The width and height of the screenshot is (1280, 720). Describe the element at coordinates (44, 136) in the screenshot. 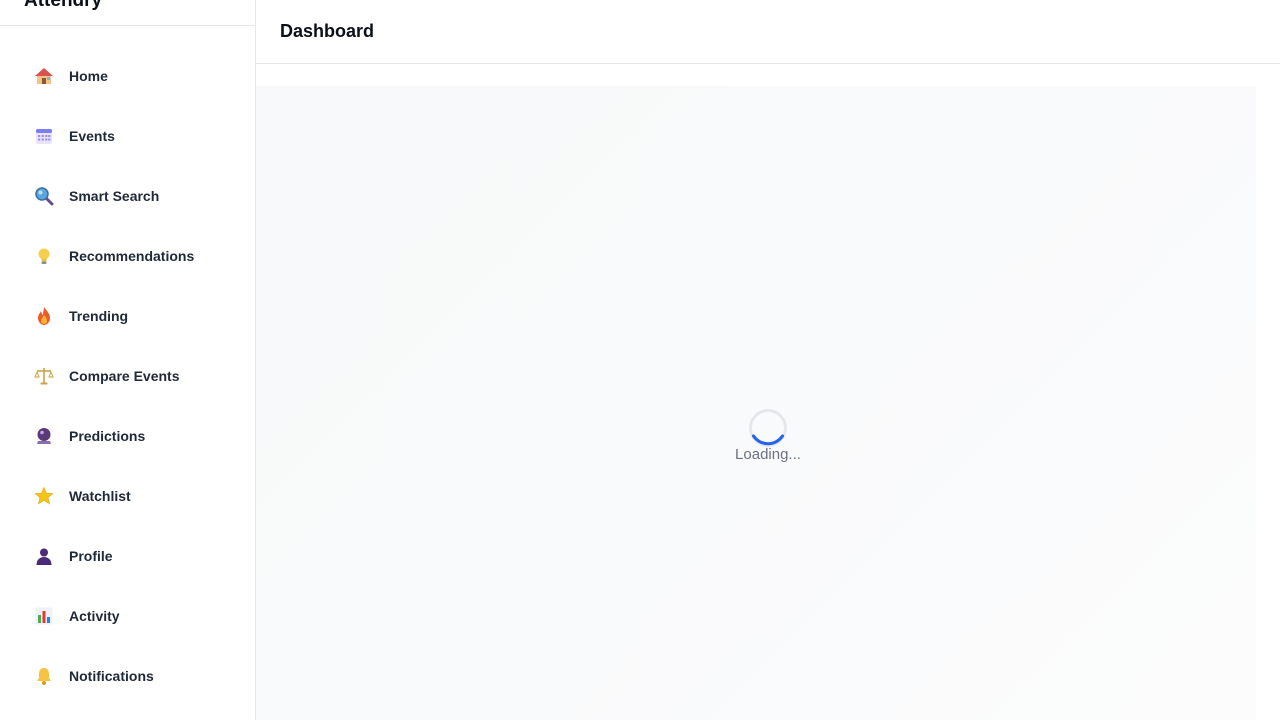

I see `calendar-icon` at that location.